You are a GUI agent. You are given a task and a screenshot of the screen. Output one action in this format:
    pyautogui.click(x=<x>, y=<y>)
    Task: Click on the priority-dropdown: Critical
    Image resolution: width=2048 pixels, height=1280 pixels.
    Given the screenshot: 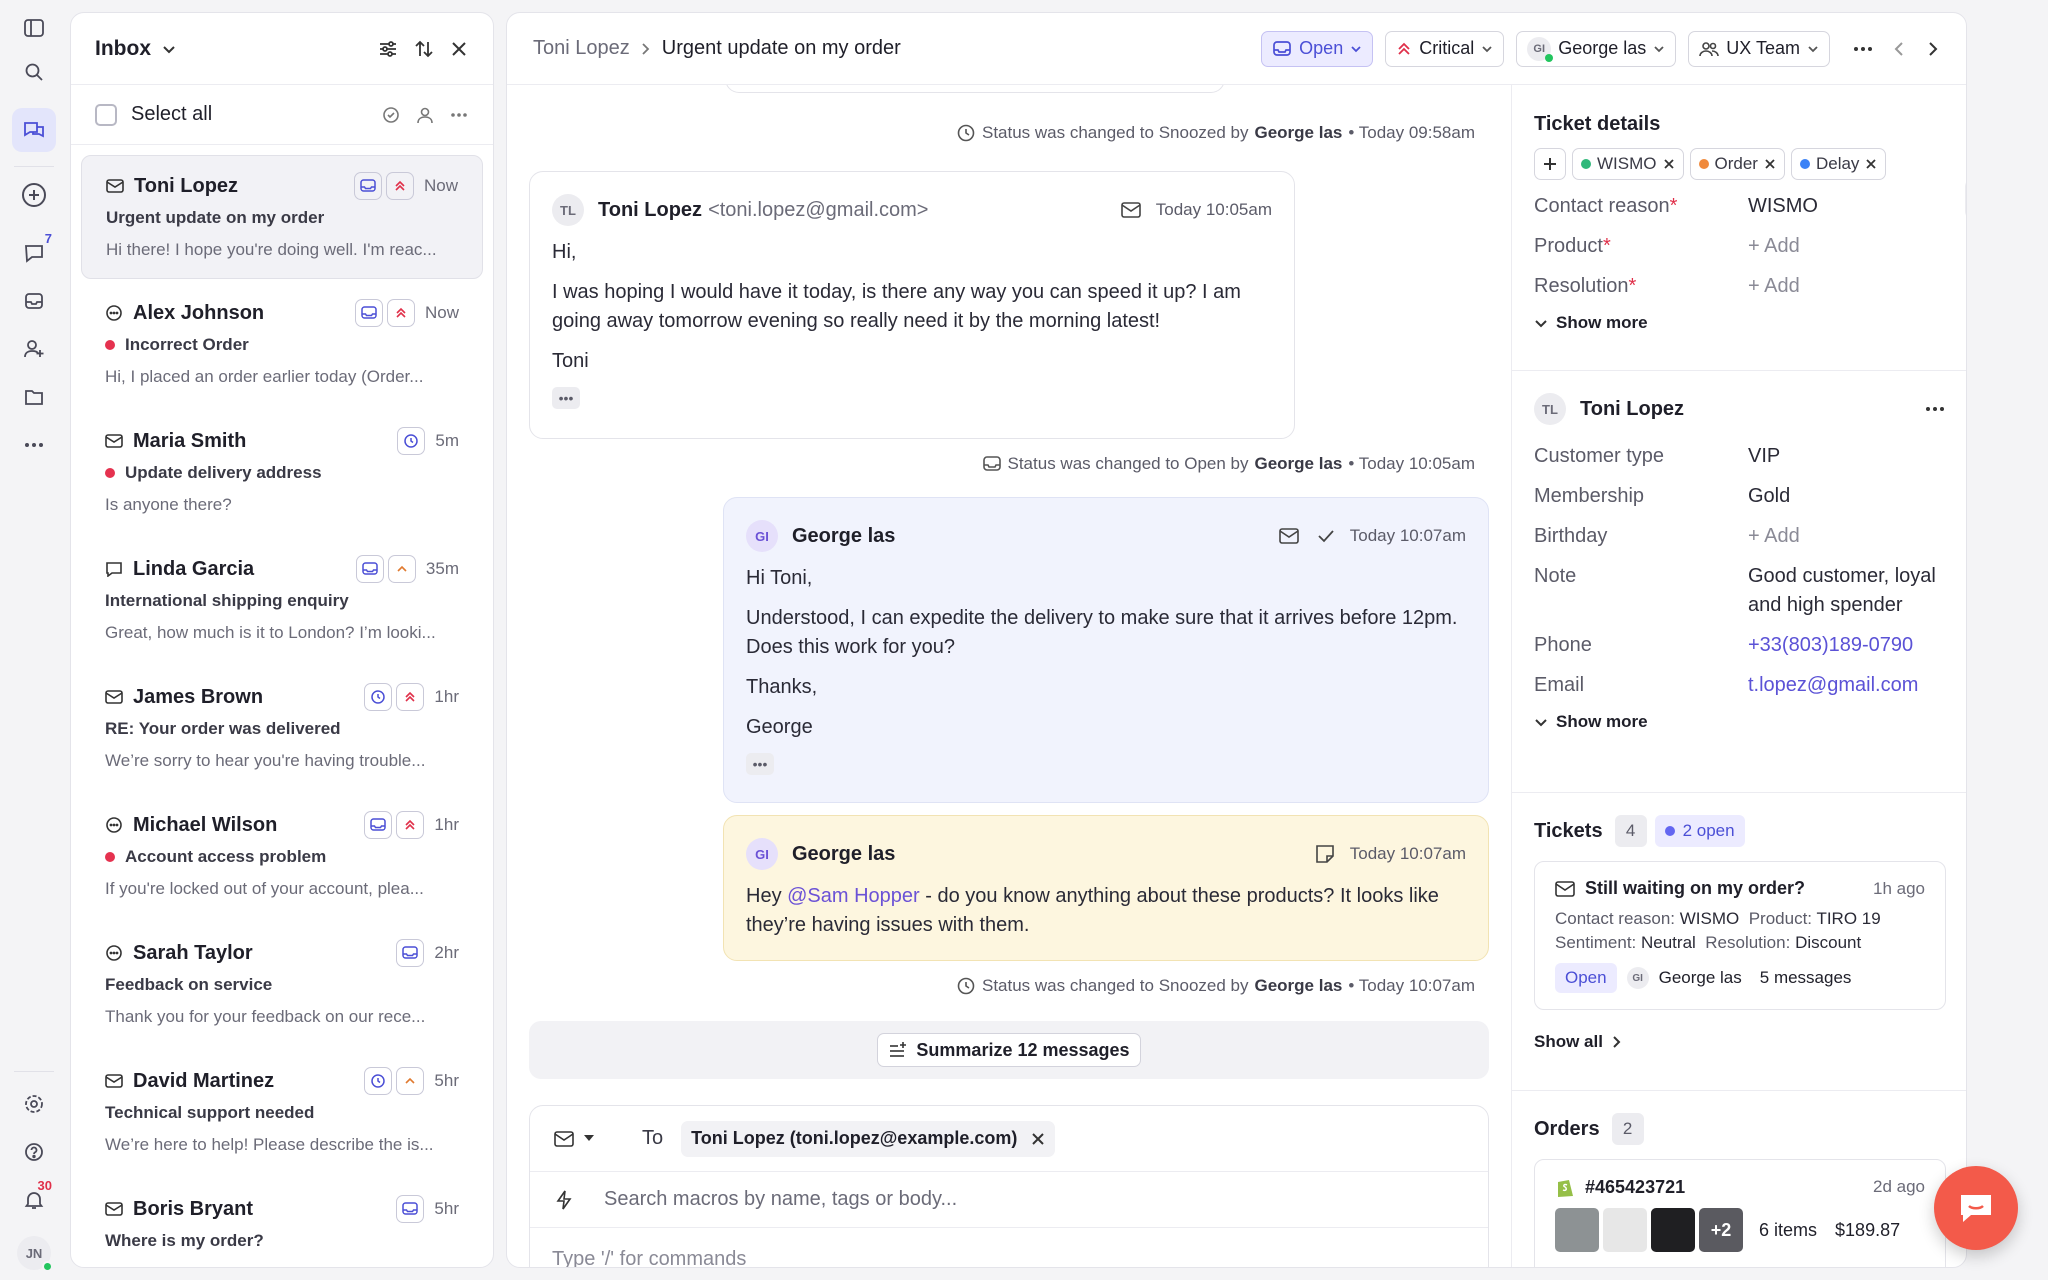 What is the action you would take?
    pyautogui.click(x=1445, y=48)
    